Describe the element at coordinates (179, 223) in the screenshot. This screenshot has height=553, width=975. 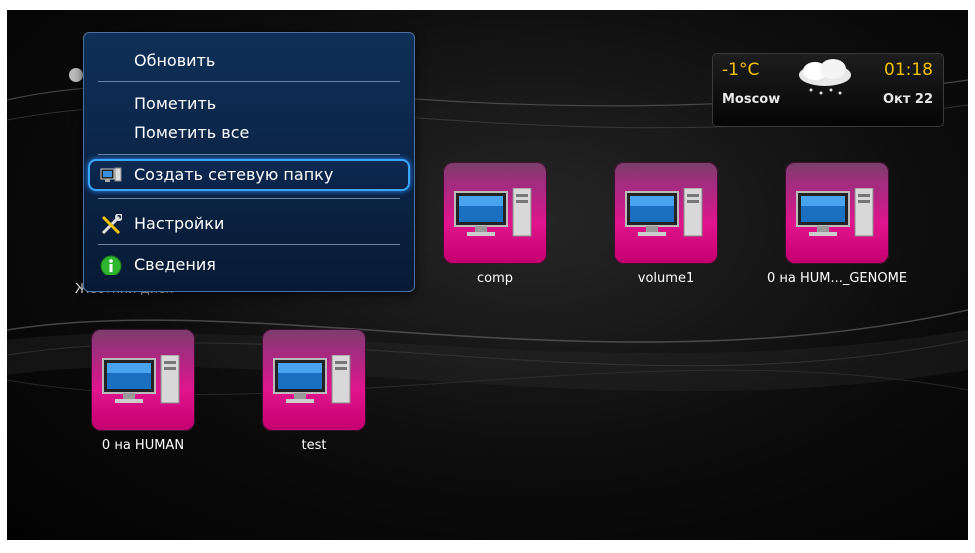
I see `menu-item-label: Настройки` at that location.